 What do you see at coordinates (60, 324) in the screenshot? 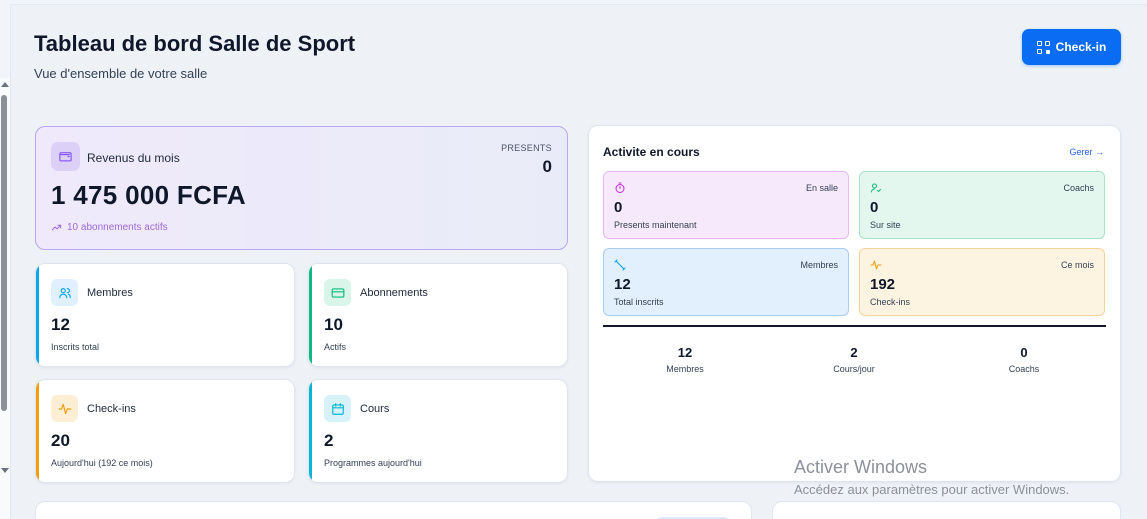
I see `stat-value: 12` at bounding box center [60, 324].